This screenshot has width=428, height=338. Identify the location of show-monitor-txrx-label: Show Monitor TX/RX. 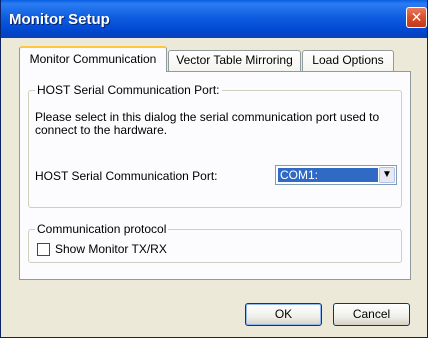
(111, 249).